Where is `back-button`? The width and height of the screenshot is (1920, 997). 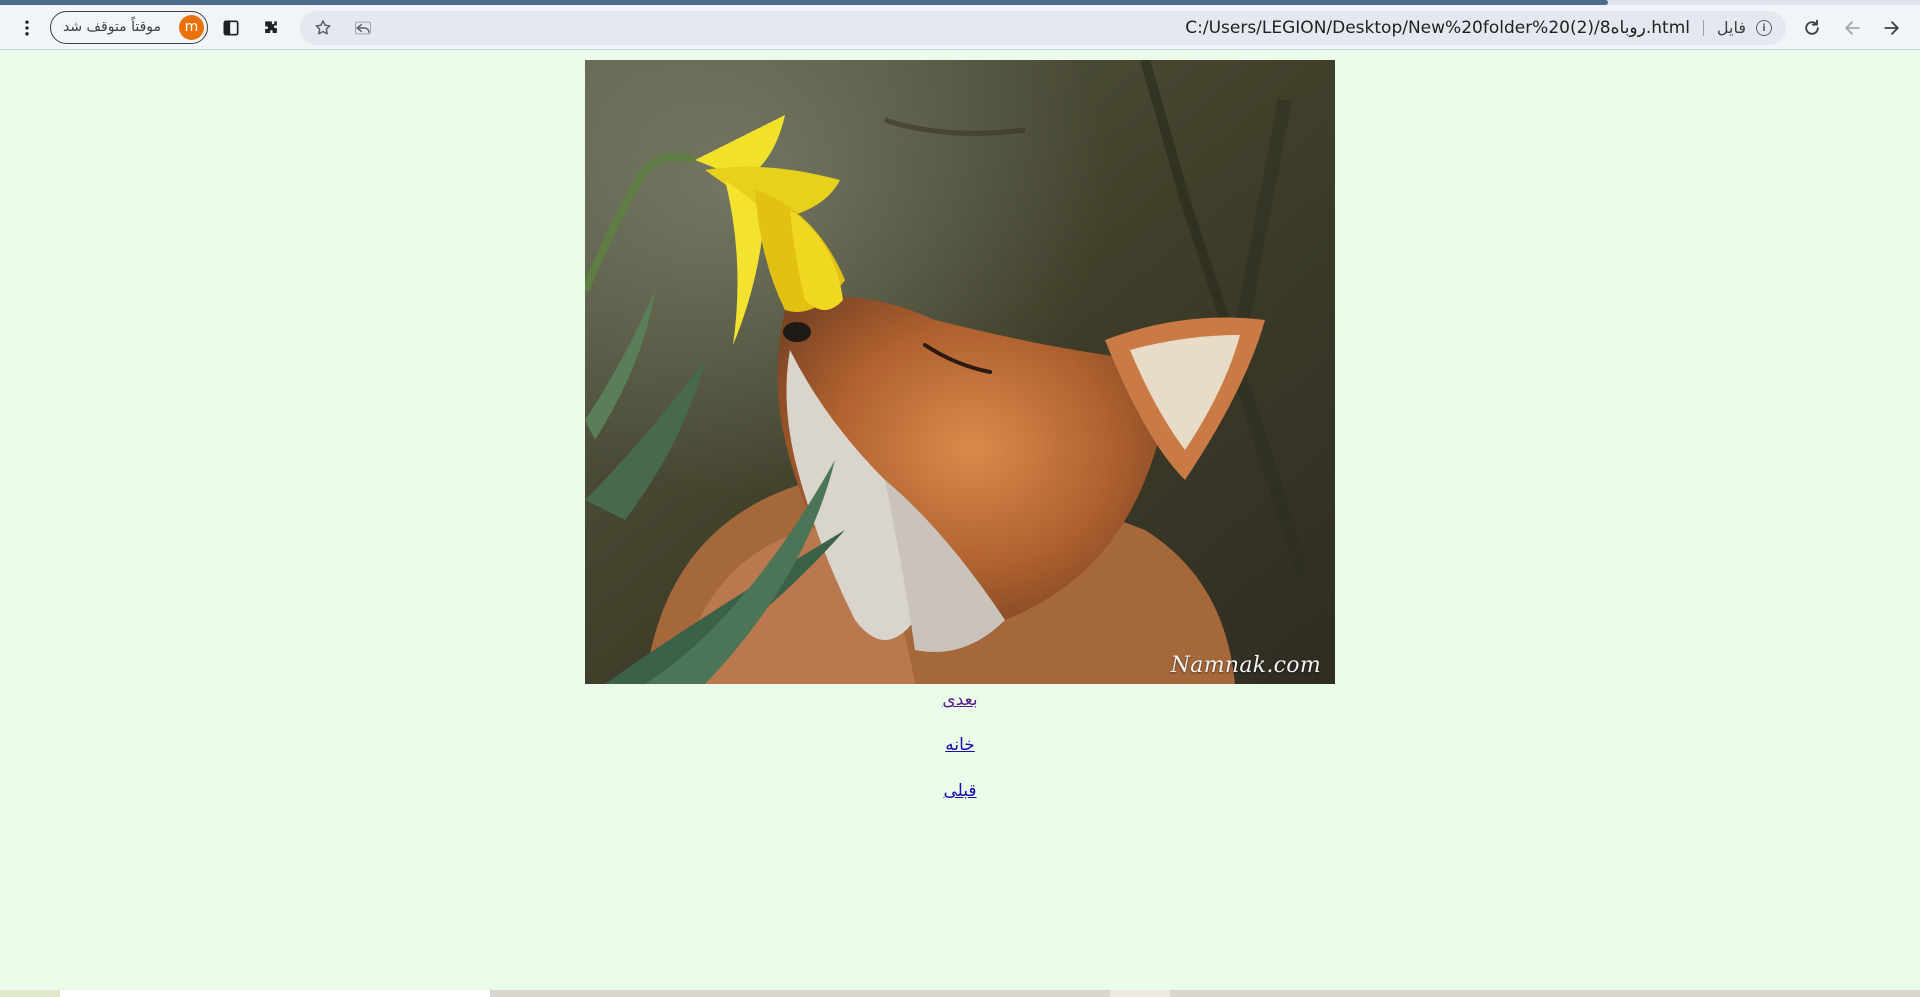
back-button is located at coordinates (1852, 28).